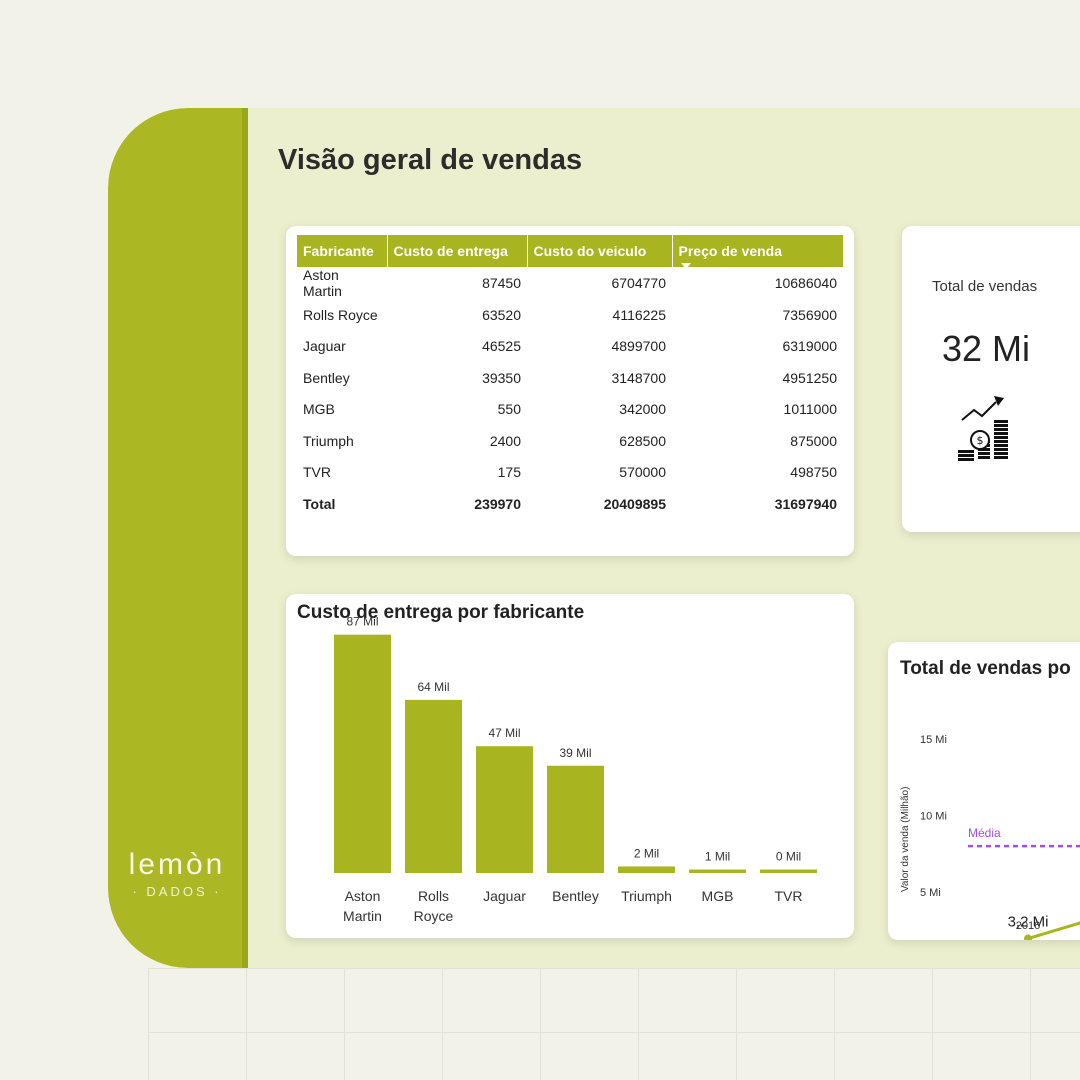 The height and width of the screenshot is (1080, 1080). What do you see at coordinates (570, 347) in the screenshot?
I see `table-row: Jaguar 46525 4899700 6319000` at bounding box center [570, 347].